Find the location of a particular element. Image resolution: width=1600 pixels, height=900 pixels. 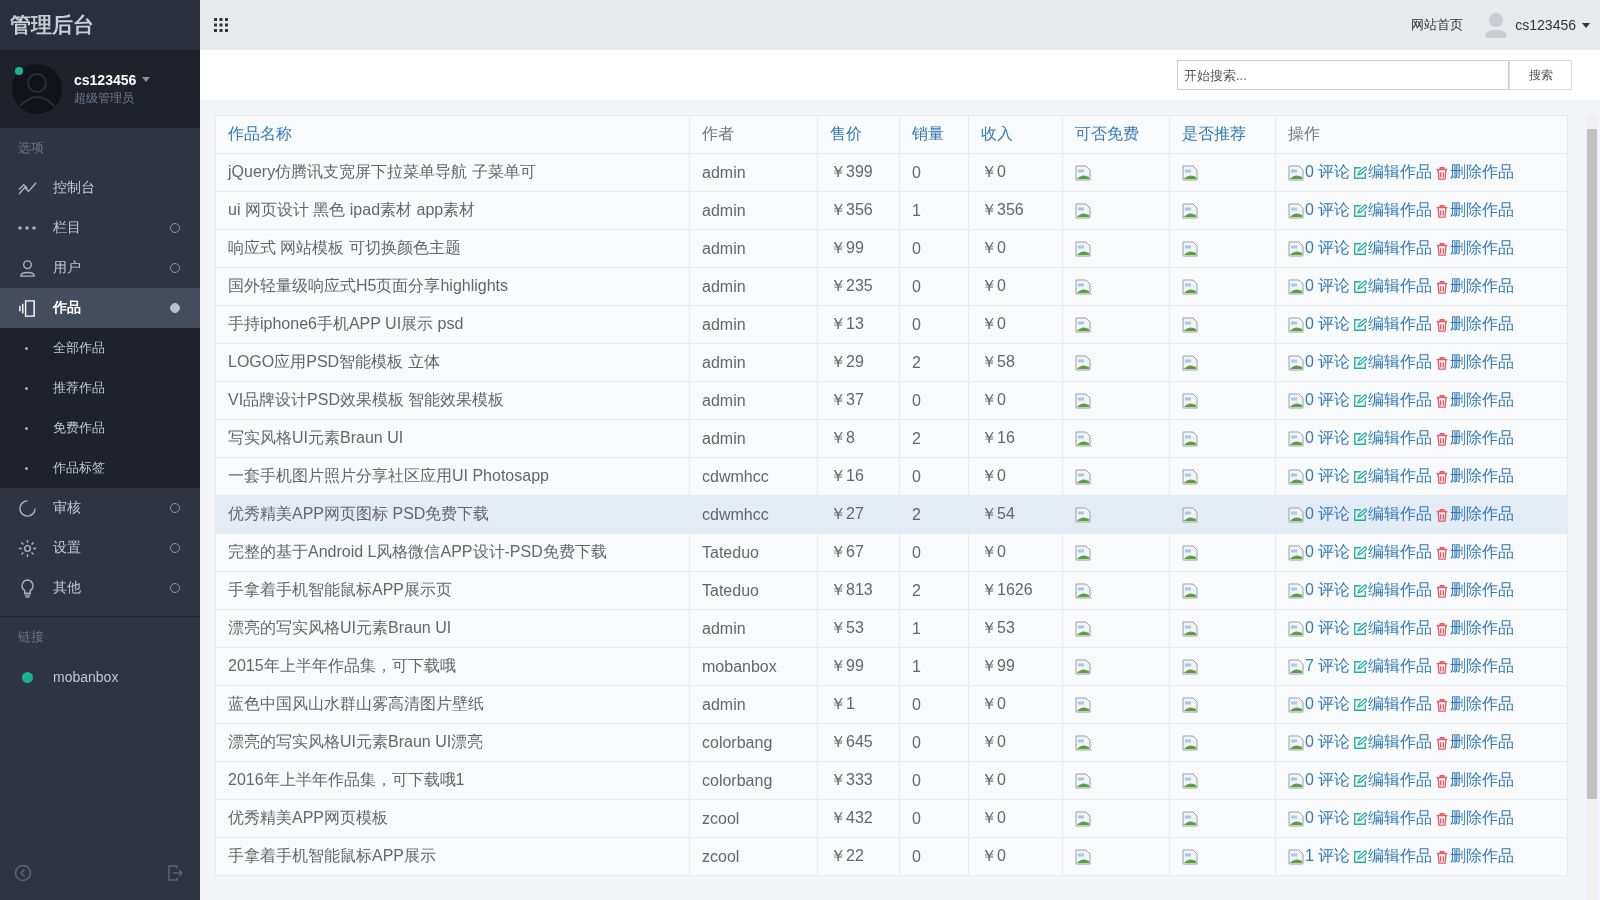

nav-item: 设置 is located at coordinates (100, 548).